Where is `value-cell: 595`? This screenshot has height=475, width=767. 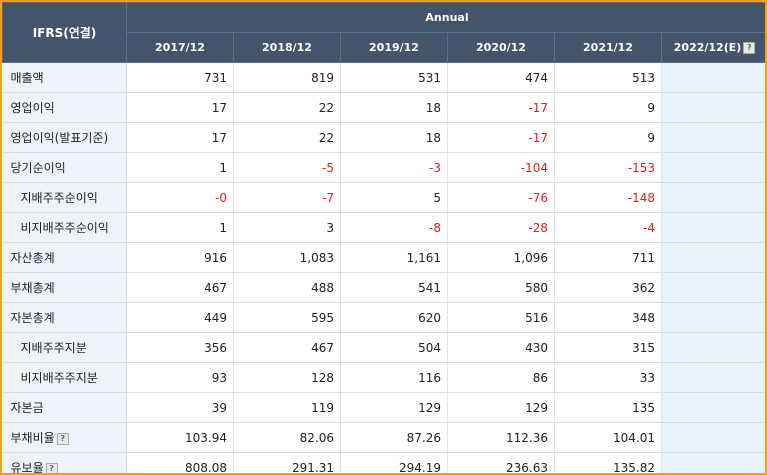
value-cell: 595 is located at coordinates (287, 317).